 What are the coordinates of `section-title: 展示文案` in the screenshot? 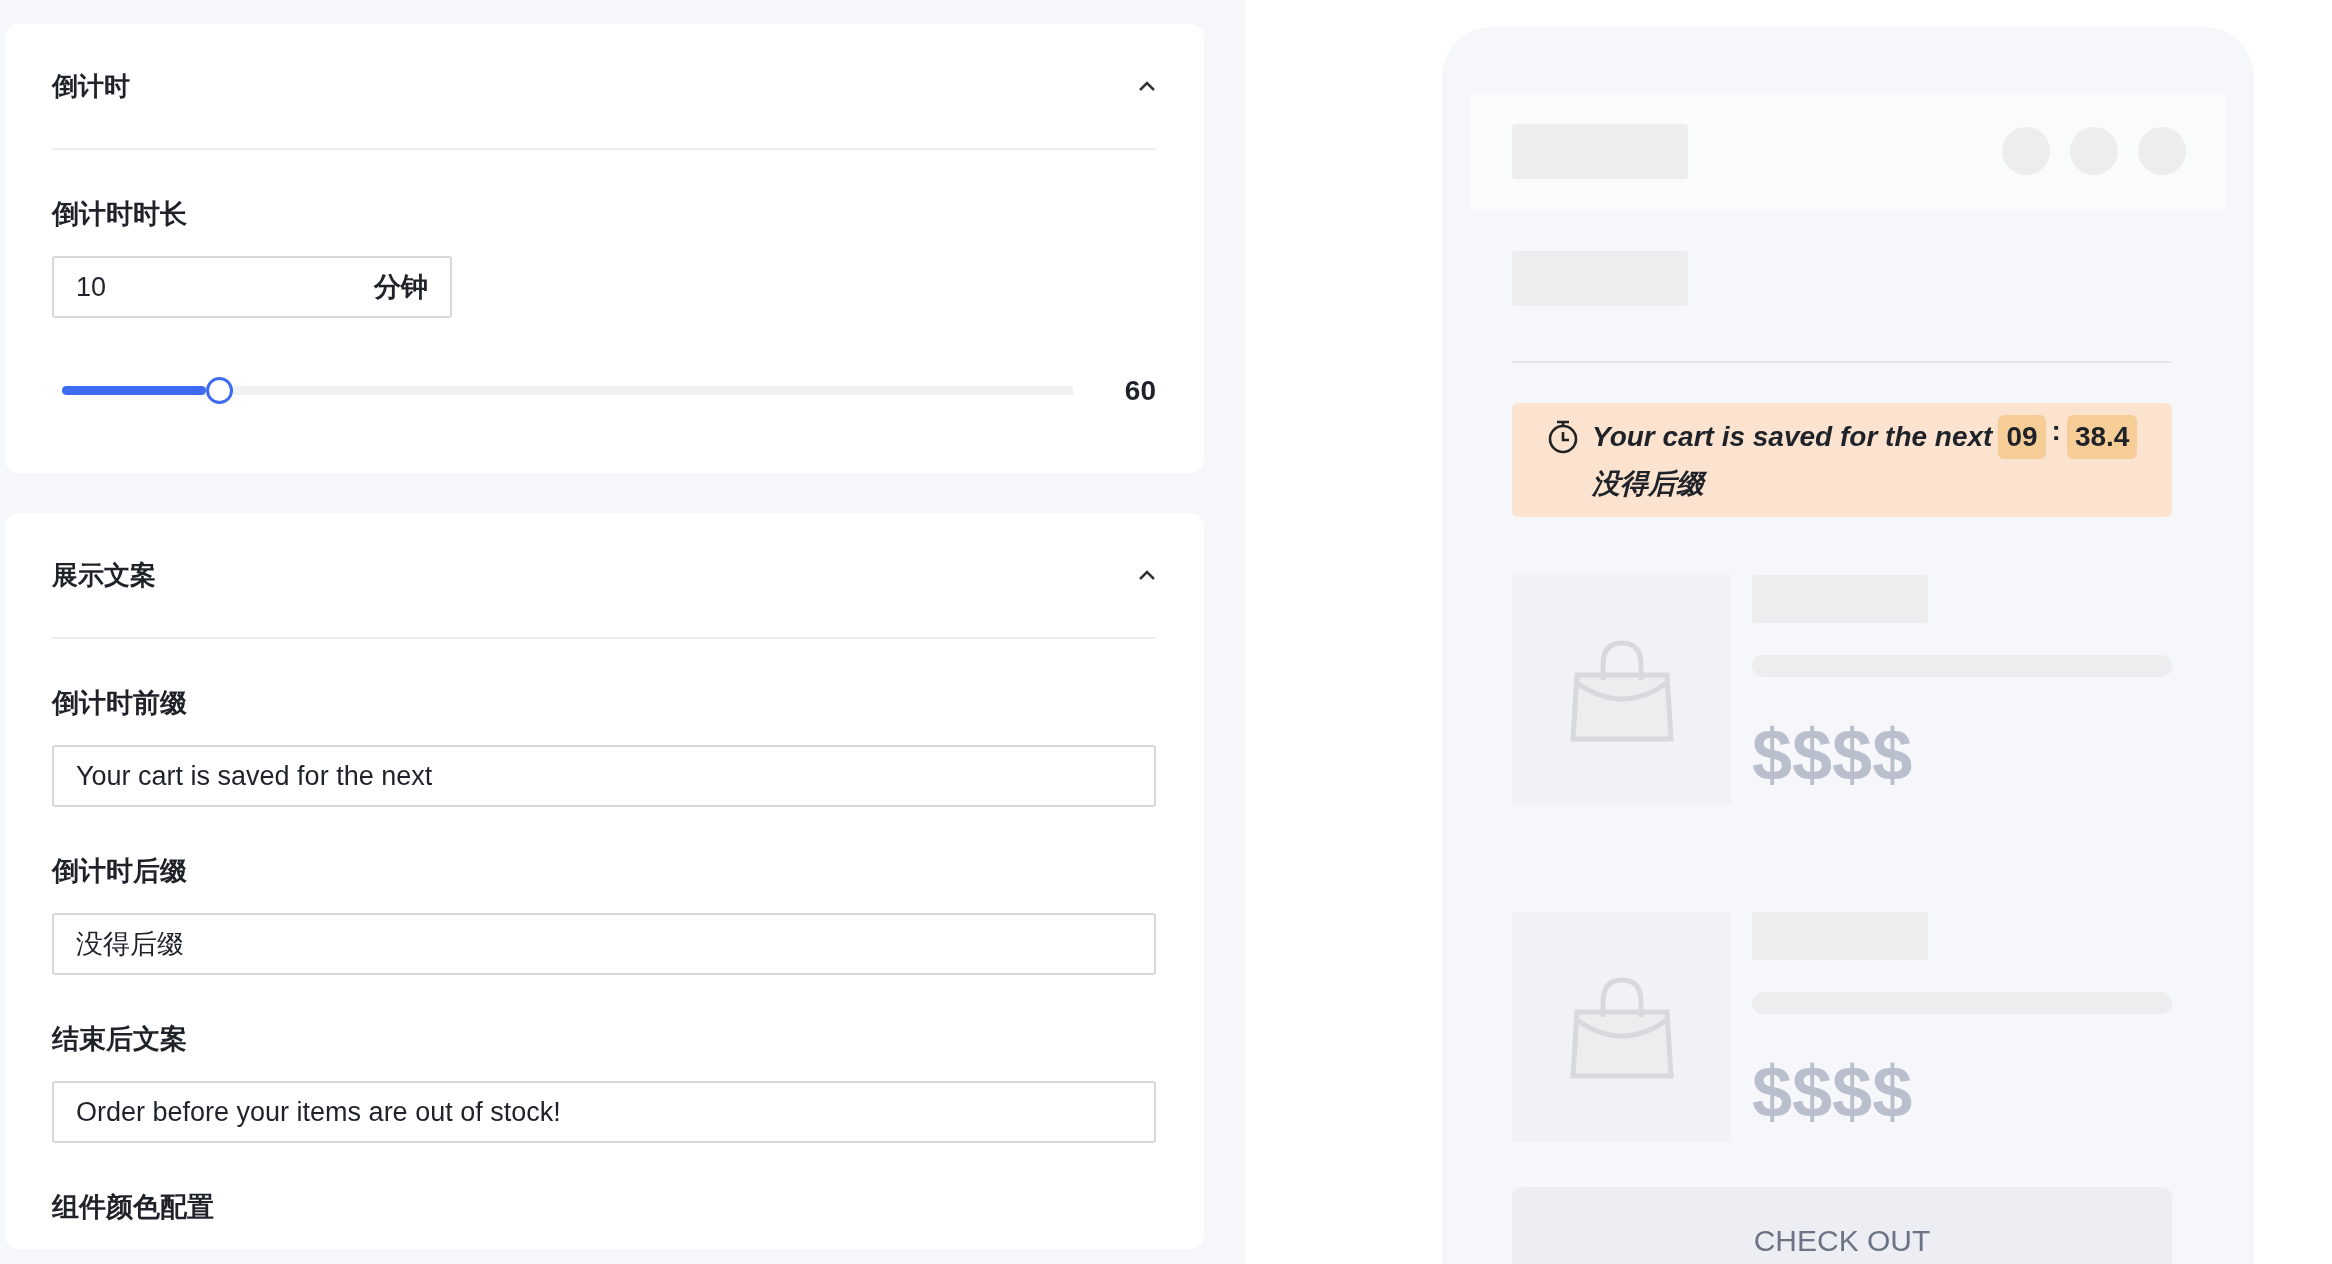 It's located at (104, 575).